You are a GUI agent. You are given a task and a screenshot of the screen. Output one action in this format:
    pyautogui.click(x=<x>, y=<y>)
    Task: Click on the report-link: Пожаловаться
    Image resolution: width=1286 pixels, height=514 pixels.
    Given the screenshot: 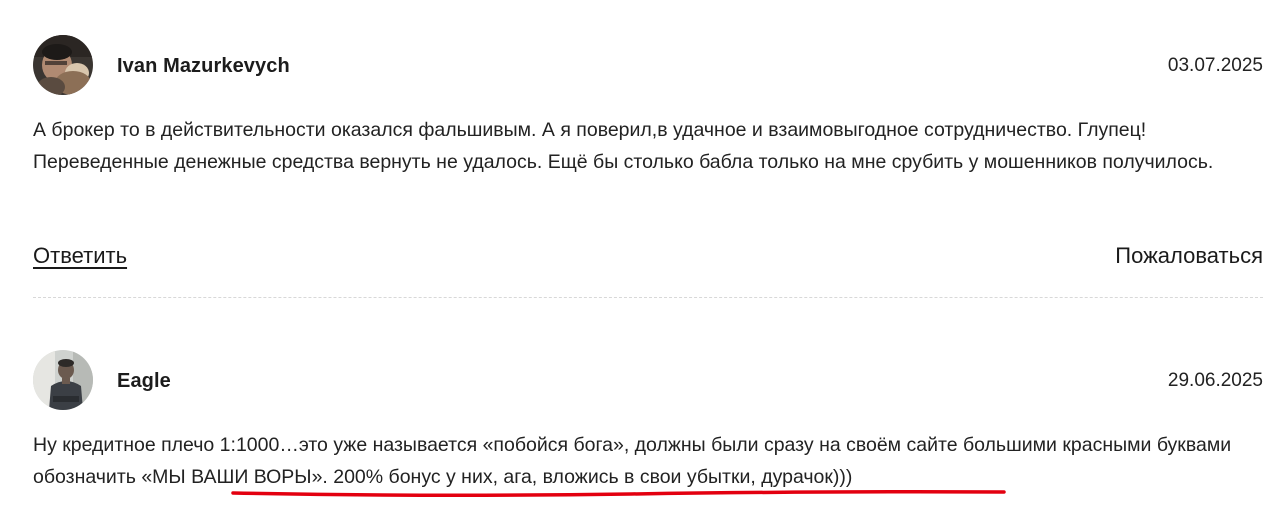 What is the action you would take?
    pyautogui.click(x=1189, y=256)
    